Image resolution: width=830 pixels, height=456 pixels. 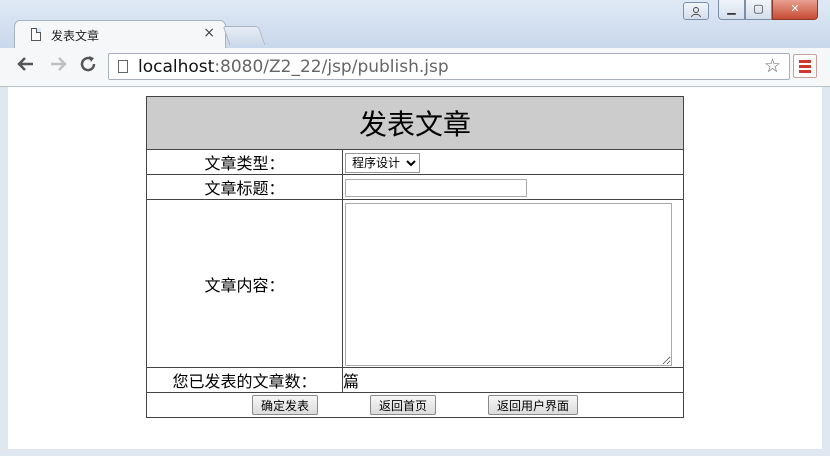 I want to click on title-label: 文章标题：, so click(x=244, y=187).